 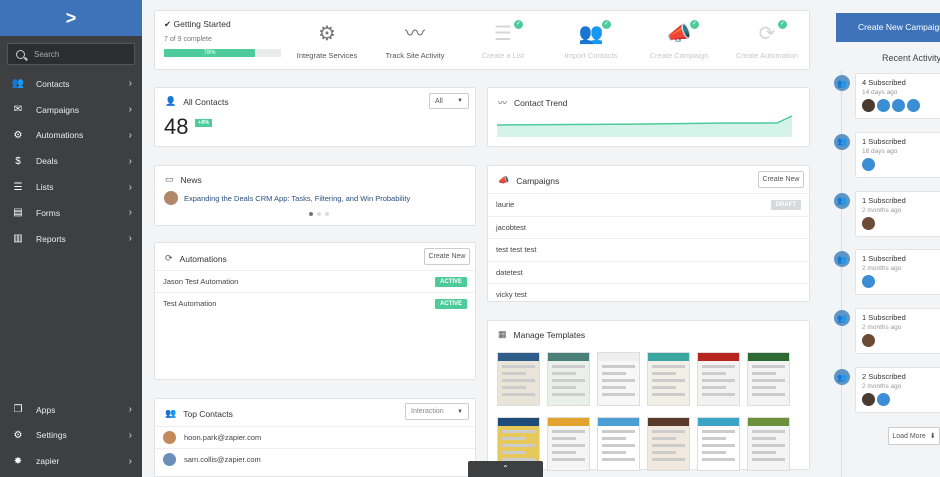 I want to click on activity-title: 1 Subscribed, so click(x=884, y=318).